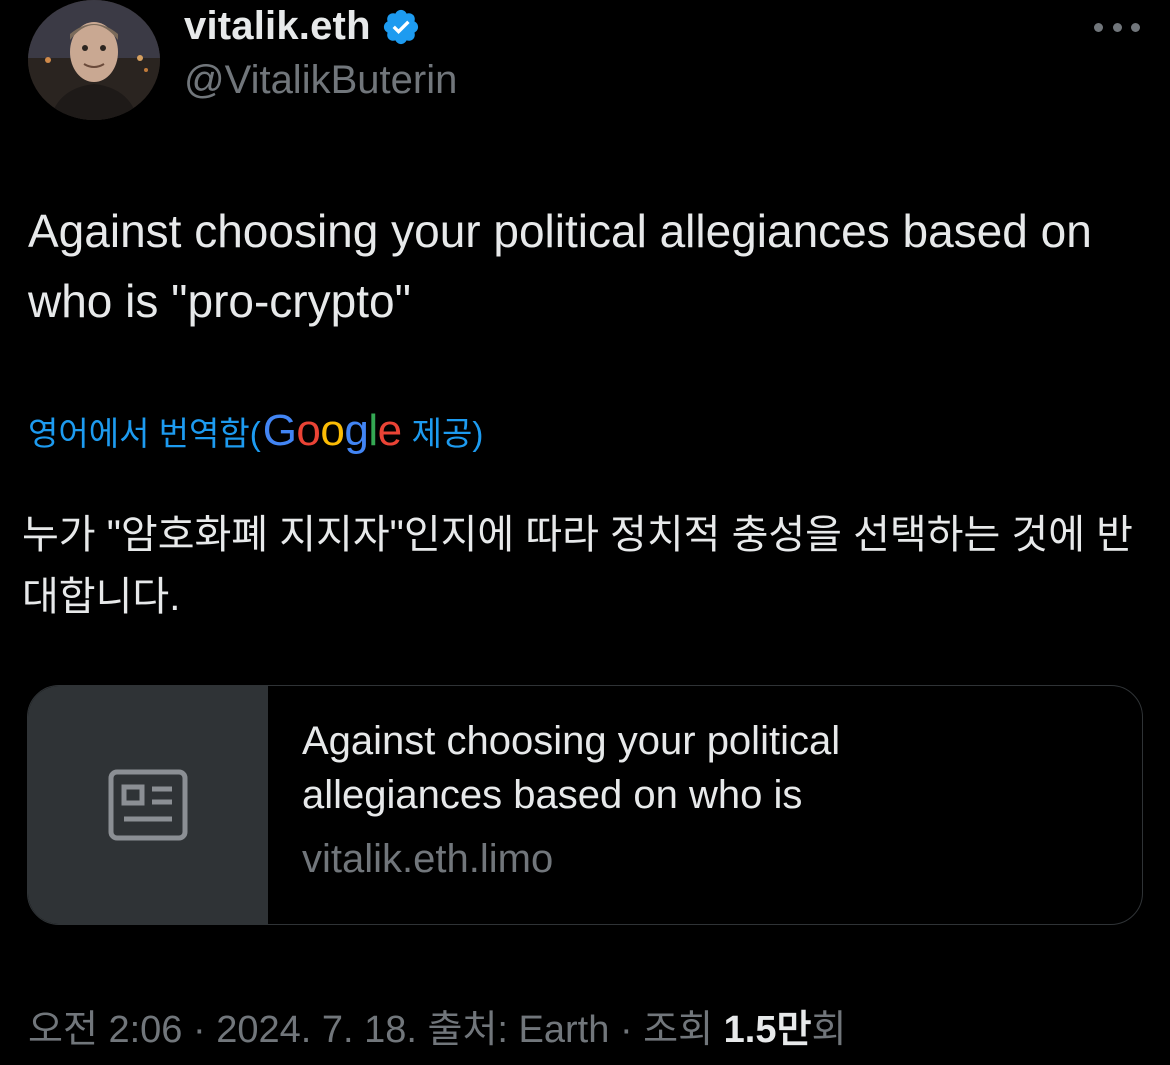  Describe the element at coordinates (767, 1030) in the screenshot. I see `views-count: 1.5만` at that location.